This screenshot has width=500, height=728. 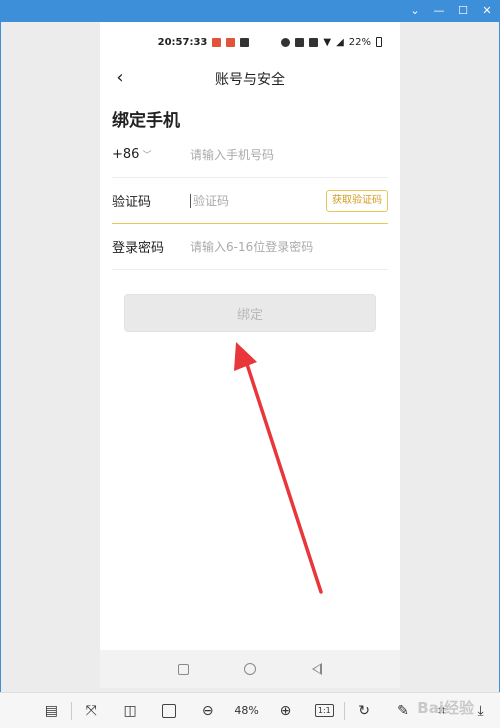 I want to click on page-title: 账号与安全, so click(x=250, y=80).